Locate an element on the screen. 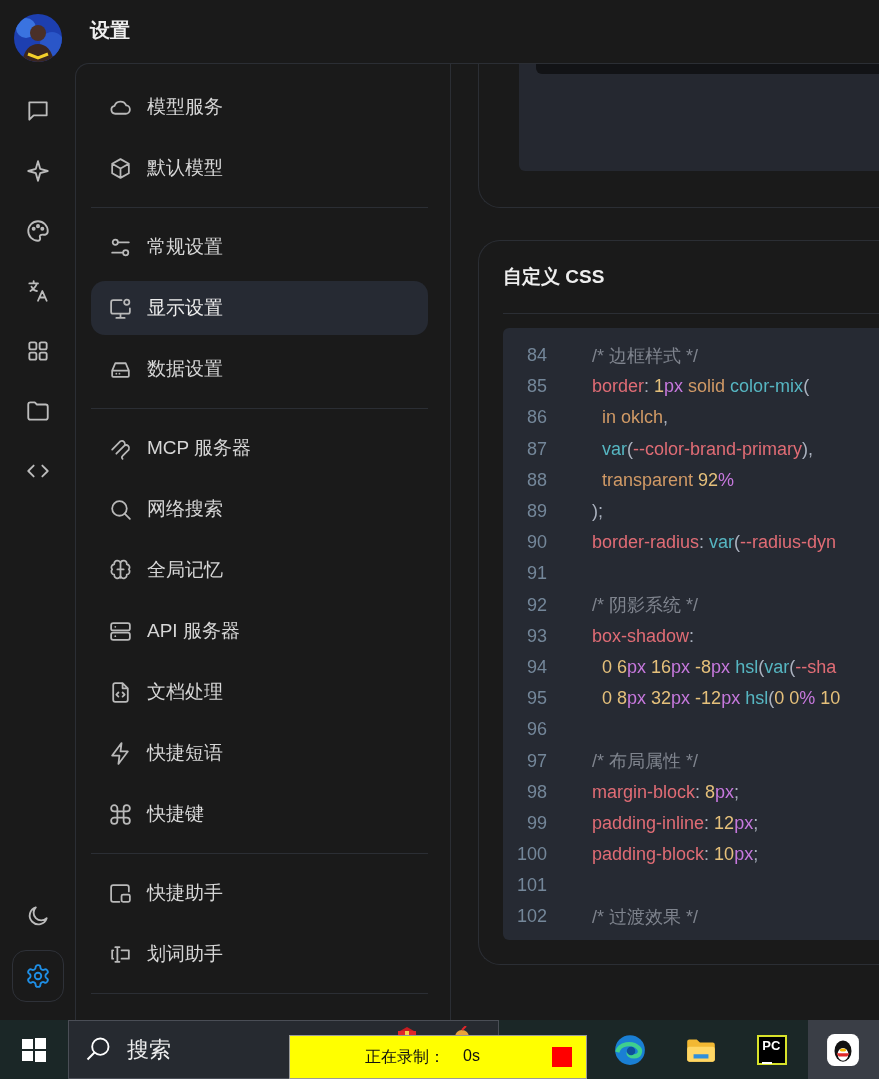  page-title: 设置 is located at coordinates (110, 30).